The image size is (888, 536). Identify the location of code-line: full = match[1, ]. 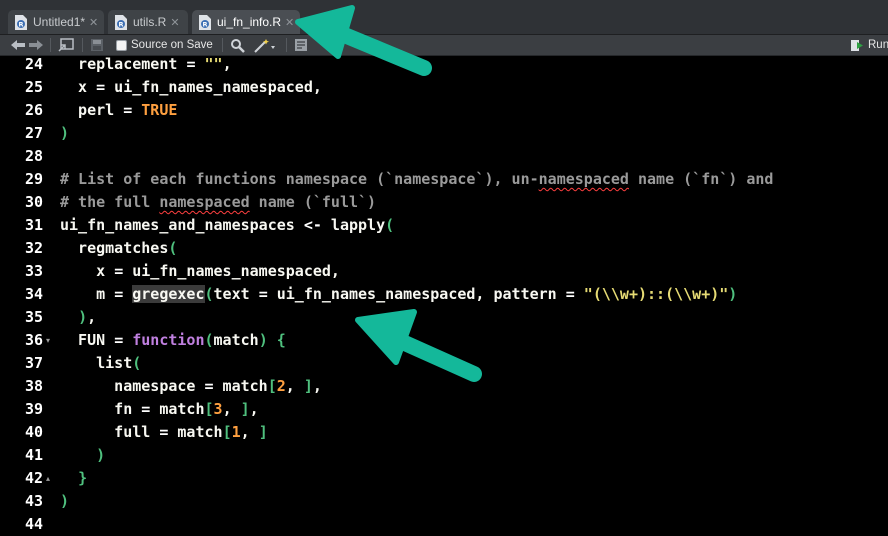
(164, 432).